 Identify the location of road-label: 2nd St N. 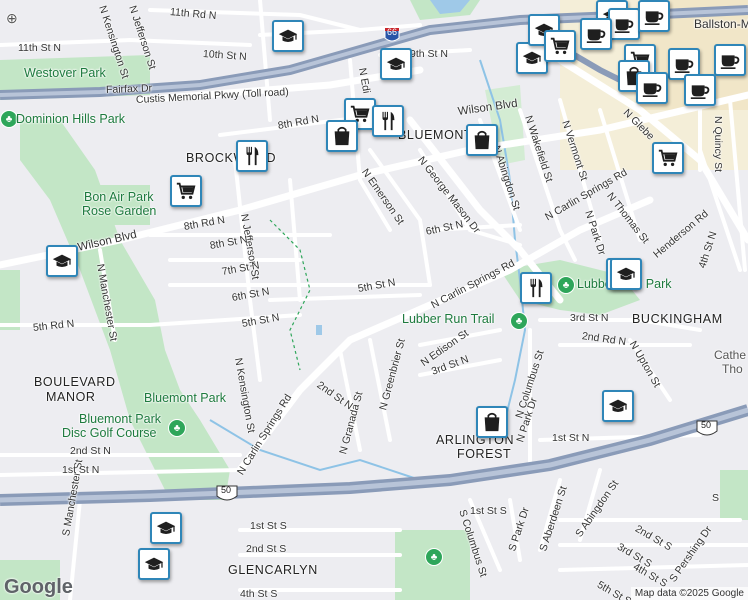
(90, 451).